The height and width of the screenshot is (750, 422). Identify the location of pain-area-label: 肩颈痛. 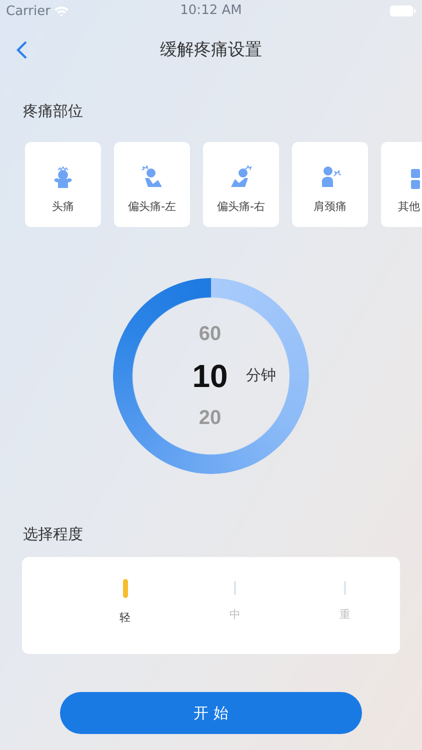
(330, 206).